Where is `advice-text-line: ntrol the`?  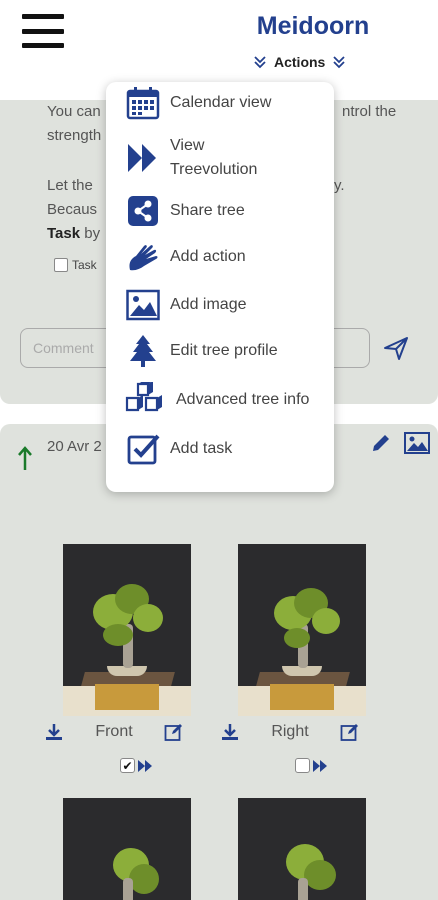 advice-text-line: ntrol the is located at coordinates (369, 111).